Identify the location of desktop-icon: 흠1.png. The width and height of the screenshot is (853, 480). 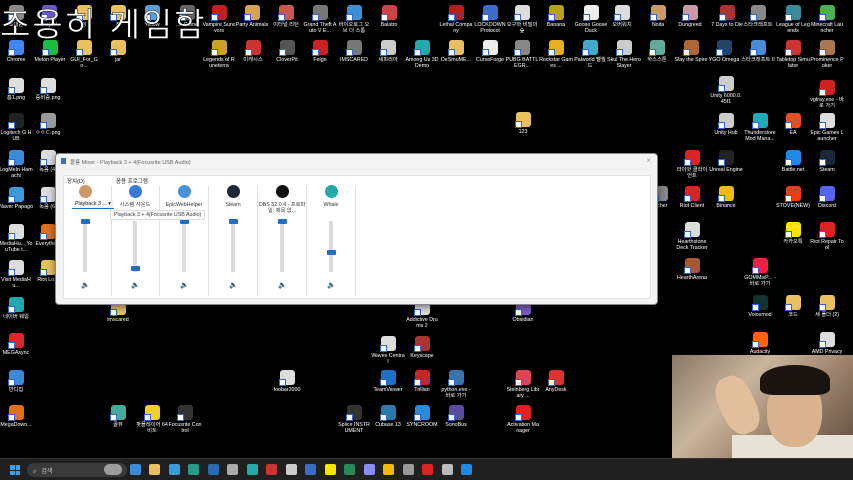
(16, 89).